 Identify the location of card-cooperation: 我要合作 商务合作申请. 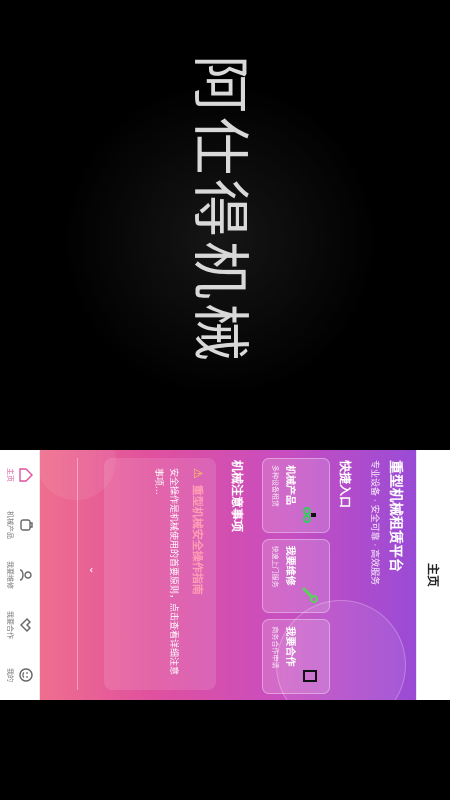
(296, 657).